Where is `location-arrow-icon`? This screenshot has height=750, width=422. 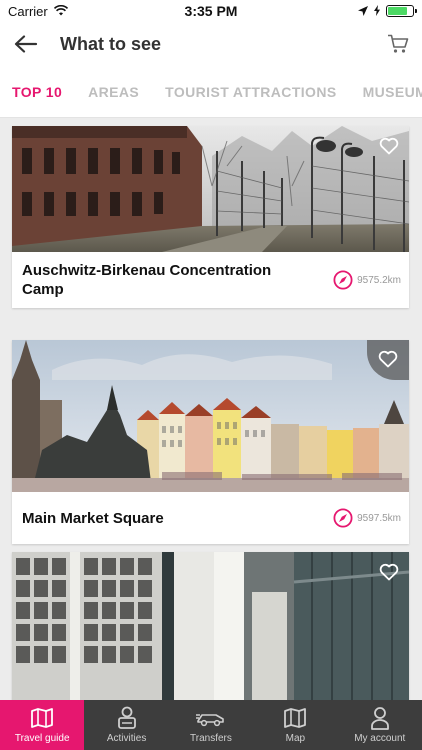 location-arrow-icon is located at coordinates (363, 11).